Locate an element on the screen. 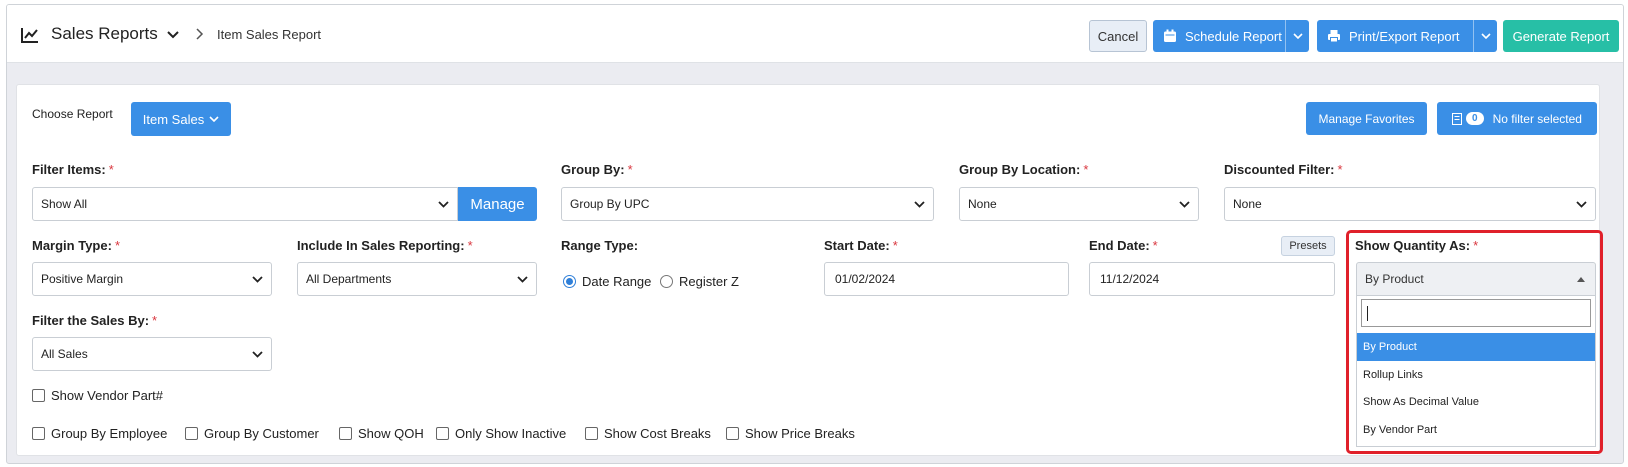 The width and height of the screenshot is (1628, 467). schedule-report-label: Schedule Report is located at coordinates (1233, 36).